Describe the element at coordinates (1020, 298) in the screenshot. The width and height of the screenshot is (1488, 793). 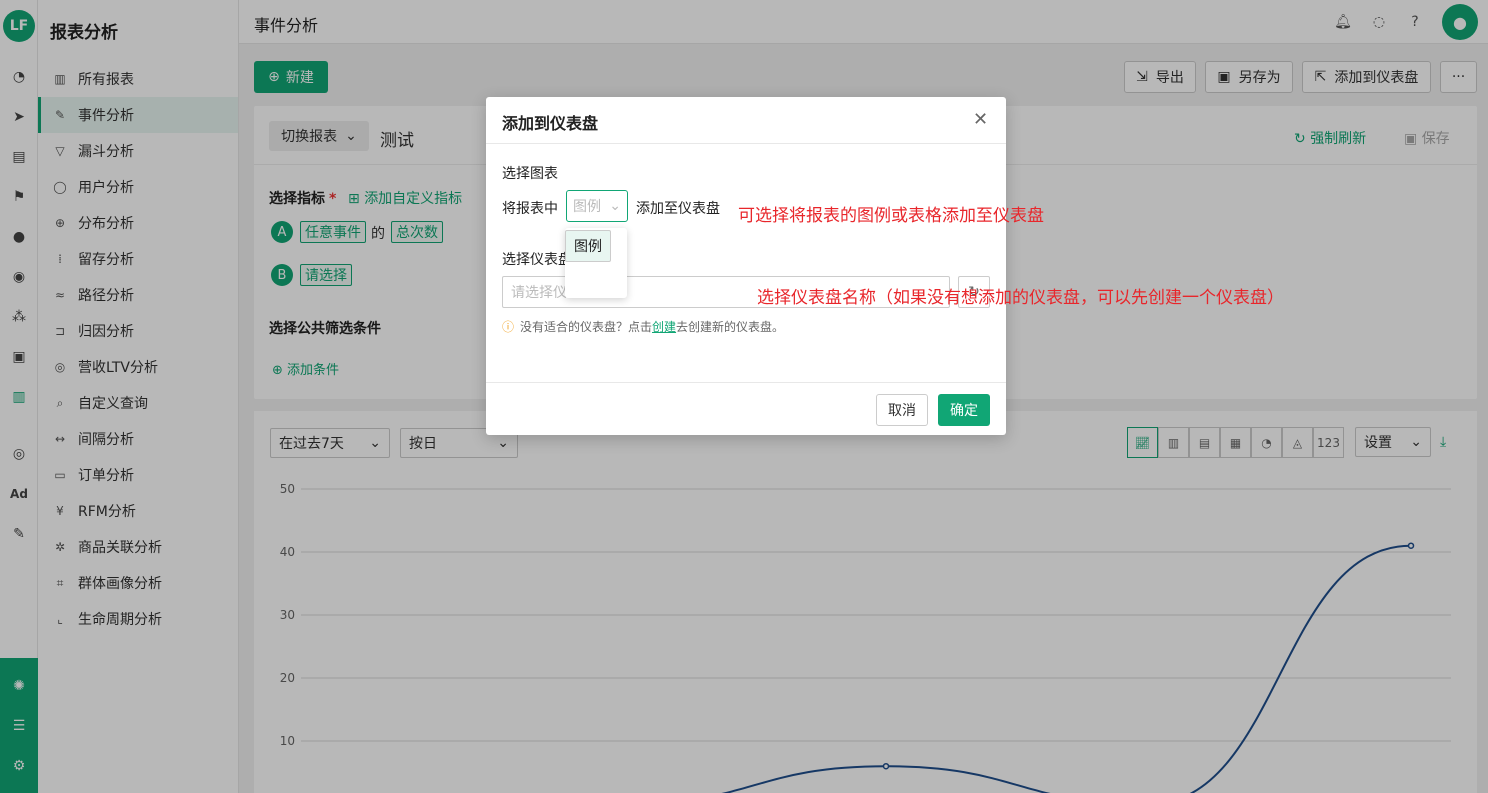
I see `annotation-dashboard-choice: 选择仪表盘名称（如果没有想添加的仪表盘，可以先创建一个仪表盘）` at that location.